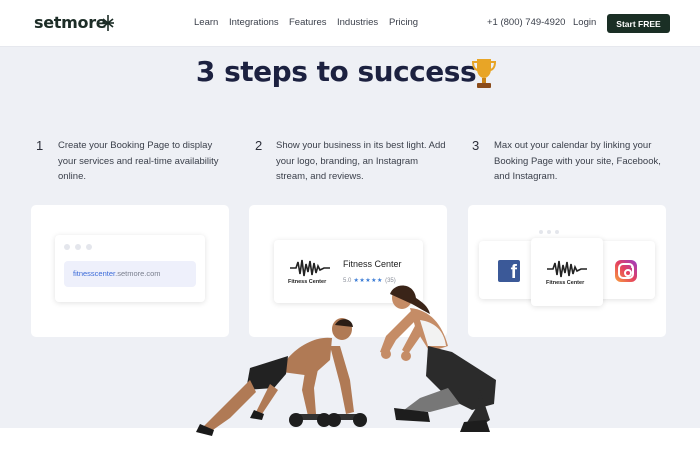 The width and height of the screenshot is (700, 455). I want to click on page-title-text: 3 steps to success, so click(336, 71).